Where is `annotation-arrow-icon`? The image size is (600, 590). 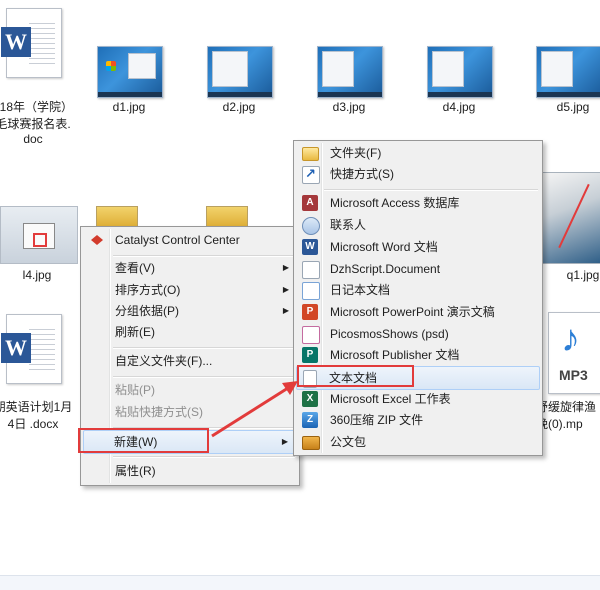 annotation-arrow-icon is located at coordinates (254, 409).